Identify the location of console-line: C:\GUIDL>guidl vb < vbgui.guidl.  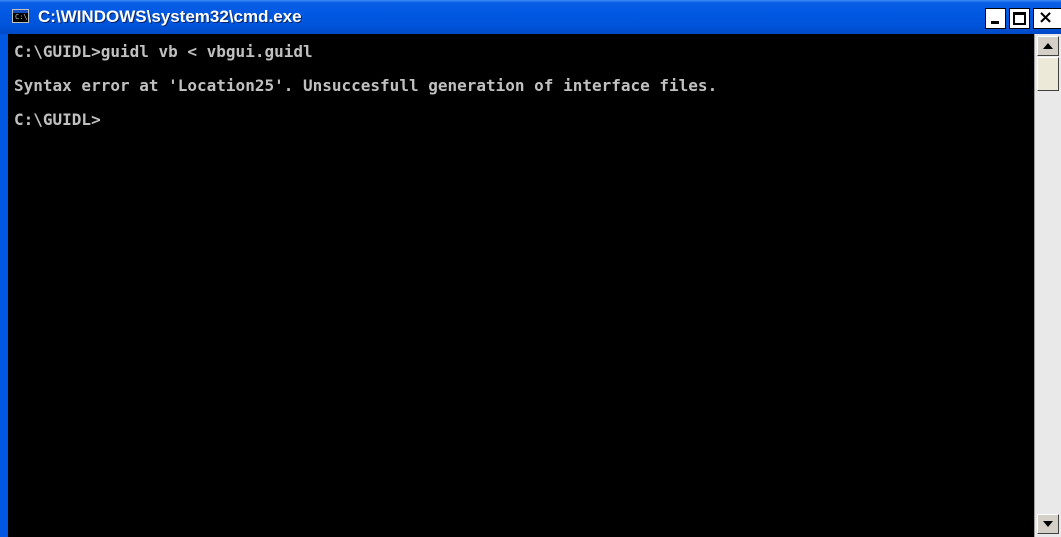
(163, 51).